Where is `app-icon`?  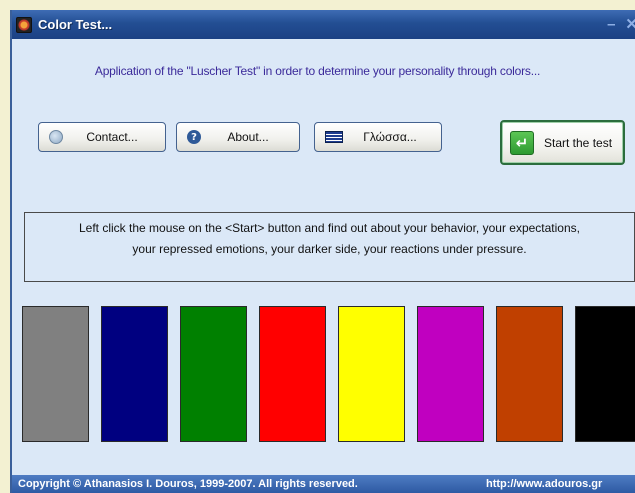
app-icon is located at coordinates (24, 24).